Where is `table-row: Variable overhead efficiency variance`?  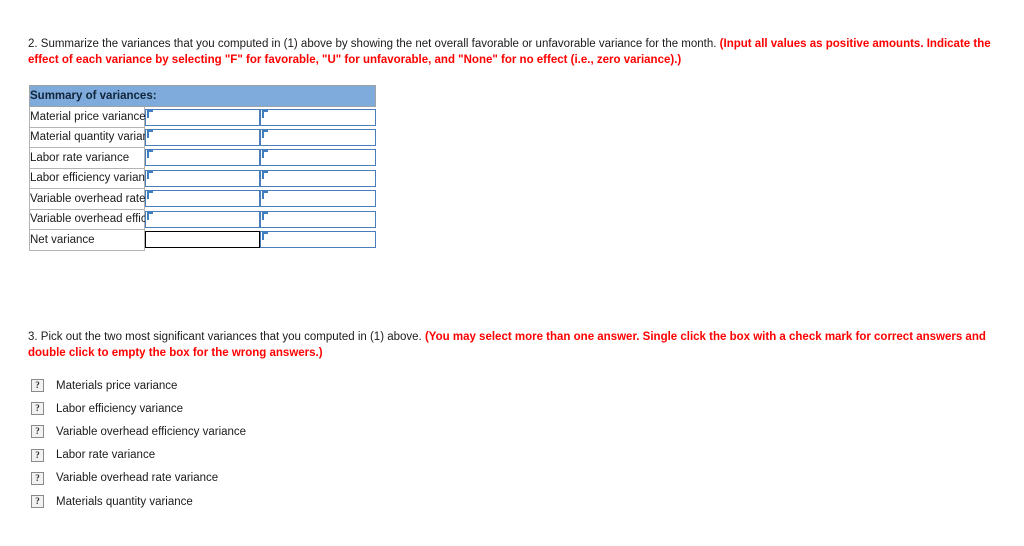 table-row: Variable overhead efficiency variance is located at coordinates (202, 219).